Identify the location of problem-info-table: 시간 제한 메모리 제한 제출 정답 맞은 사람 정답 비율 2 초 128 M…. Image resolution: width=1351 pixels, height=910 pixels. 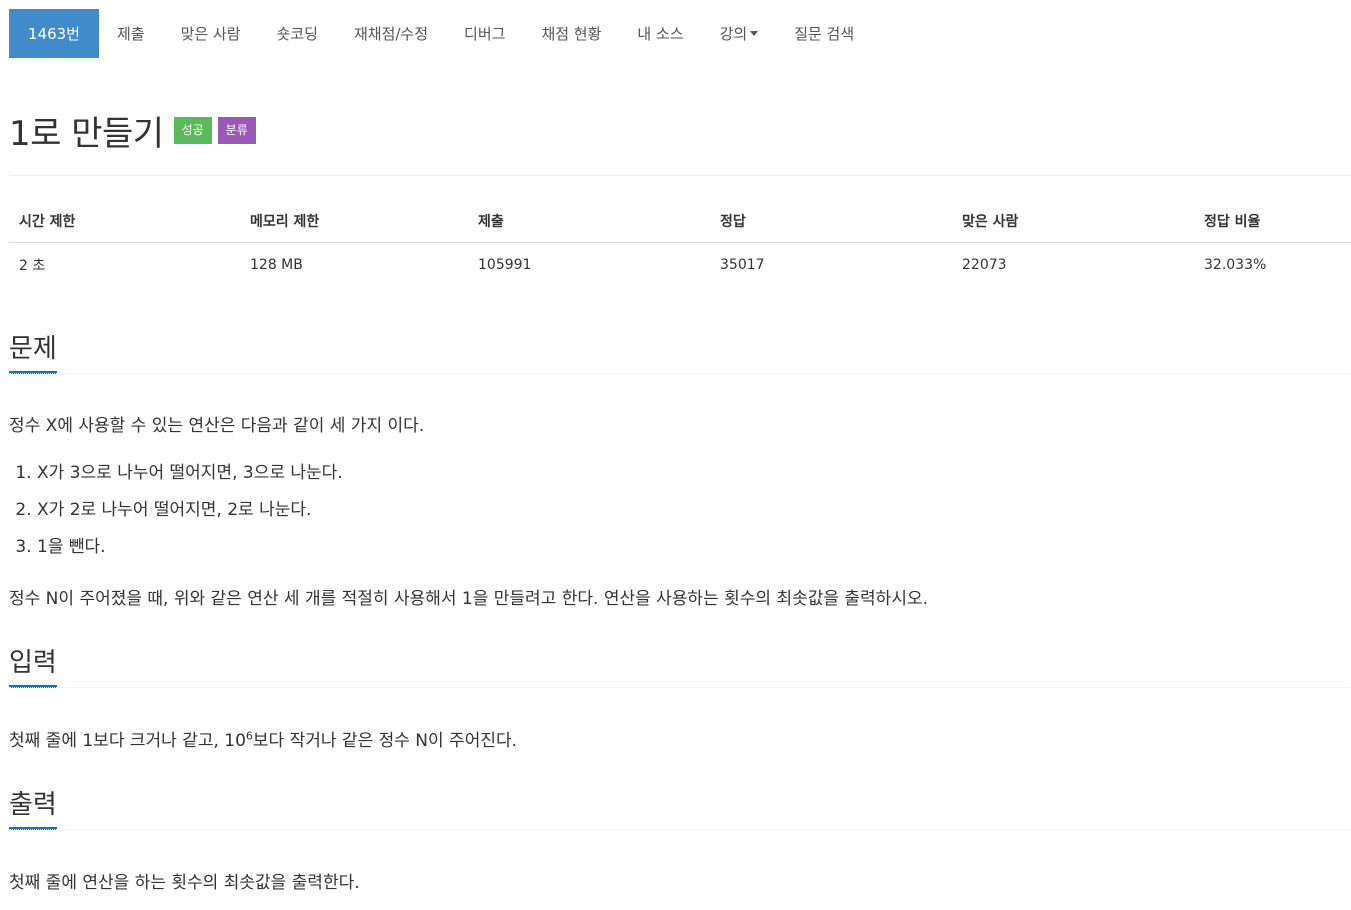
(680, 243).